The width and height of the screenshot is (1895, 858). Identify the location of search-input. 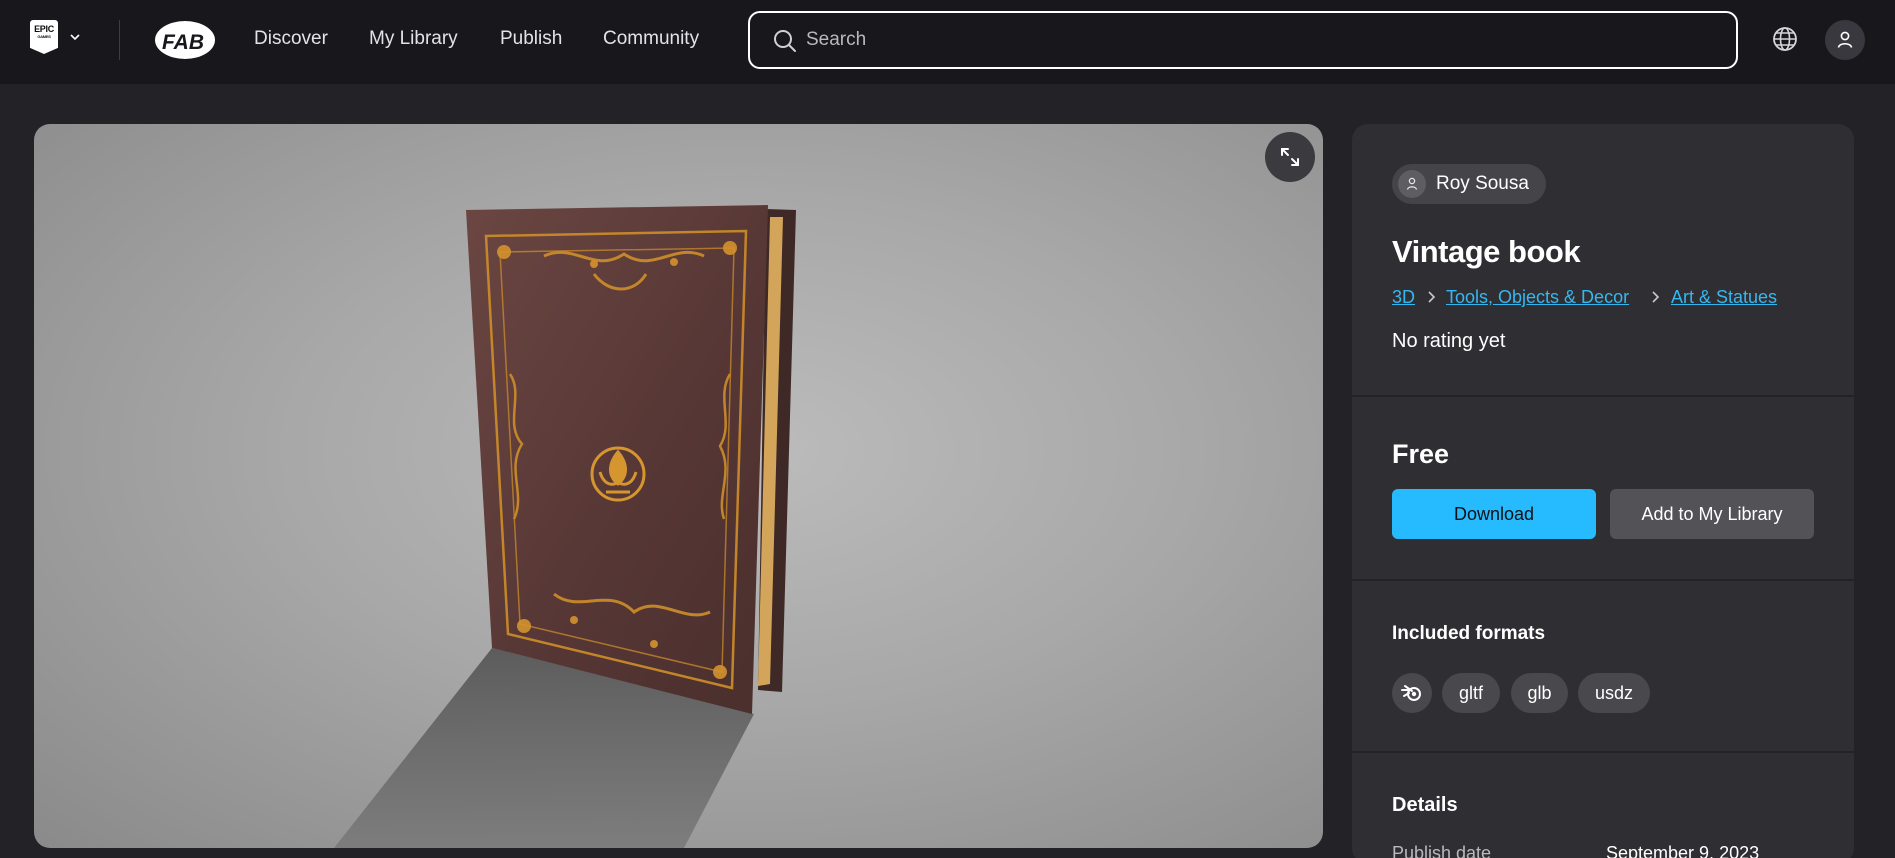
(1256, 40).